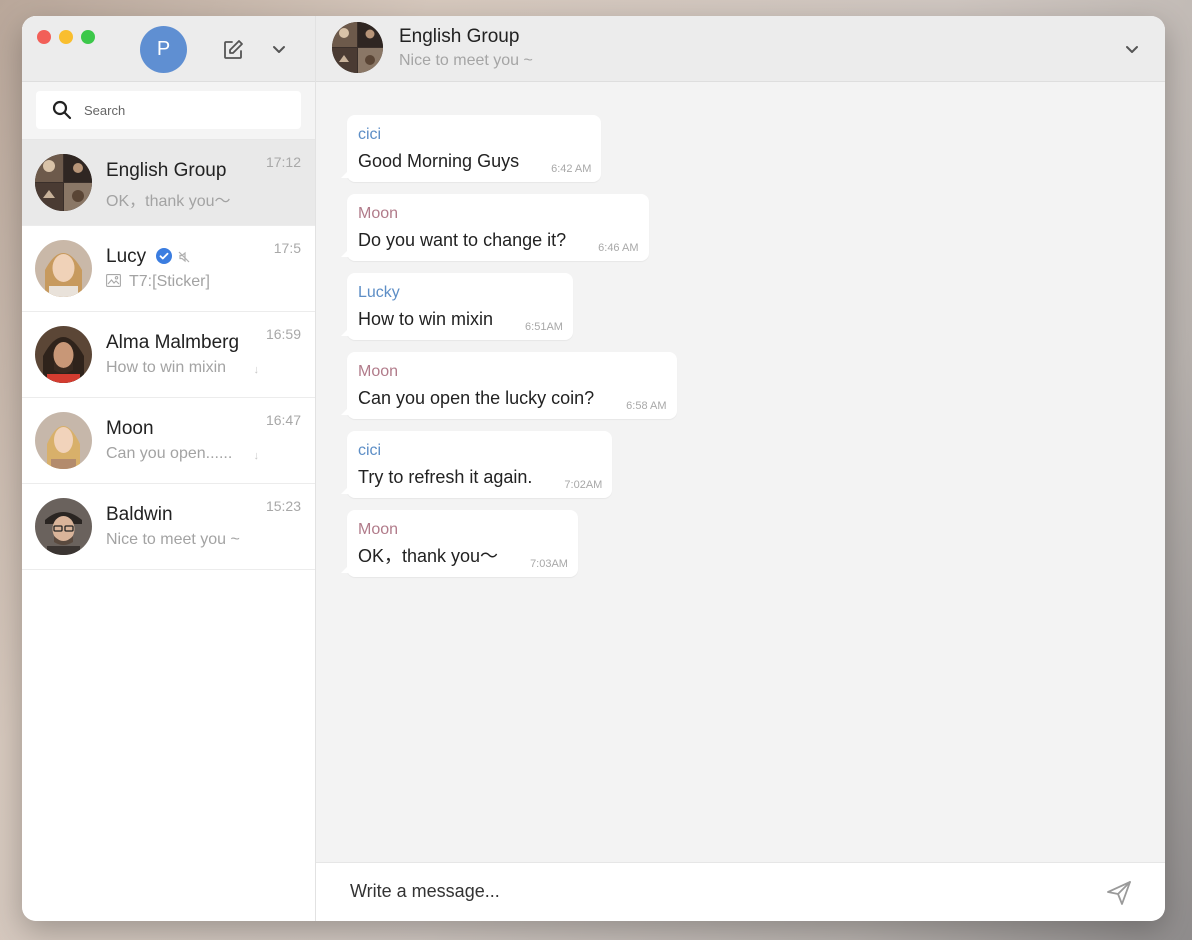  I want to click on chat-name: Baldwin, so click(139, 514).